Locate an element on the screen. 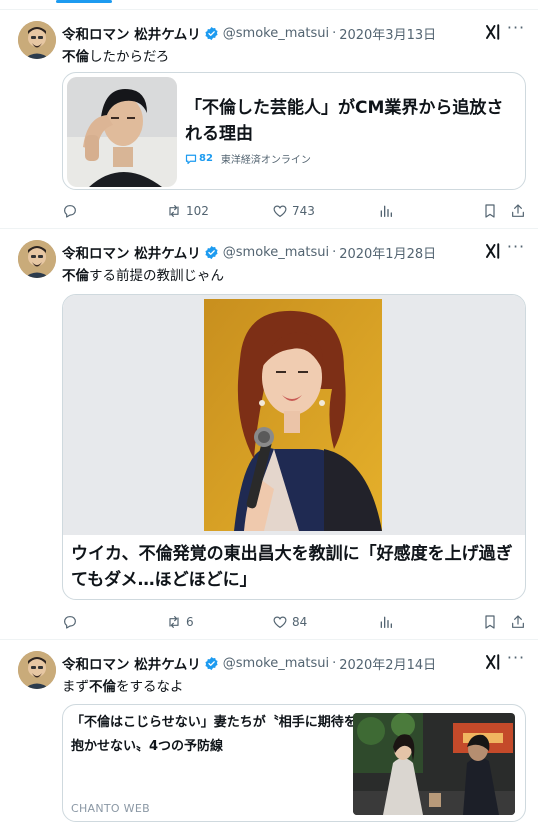 The image size is (538, 822). card-meta: 82 東洋経済オンライン is located at coordinates (248, 158).